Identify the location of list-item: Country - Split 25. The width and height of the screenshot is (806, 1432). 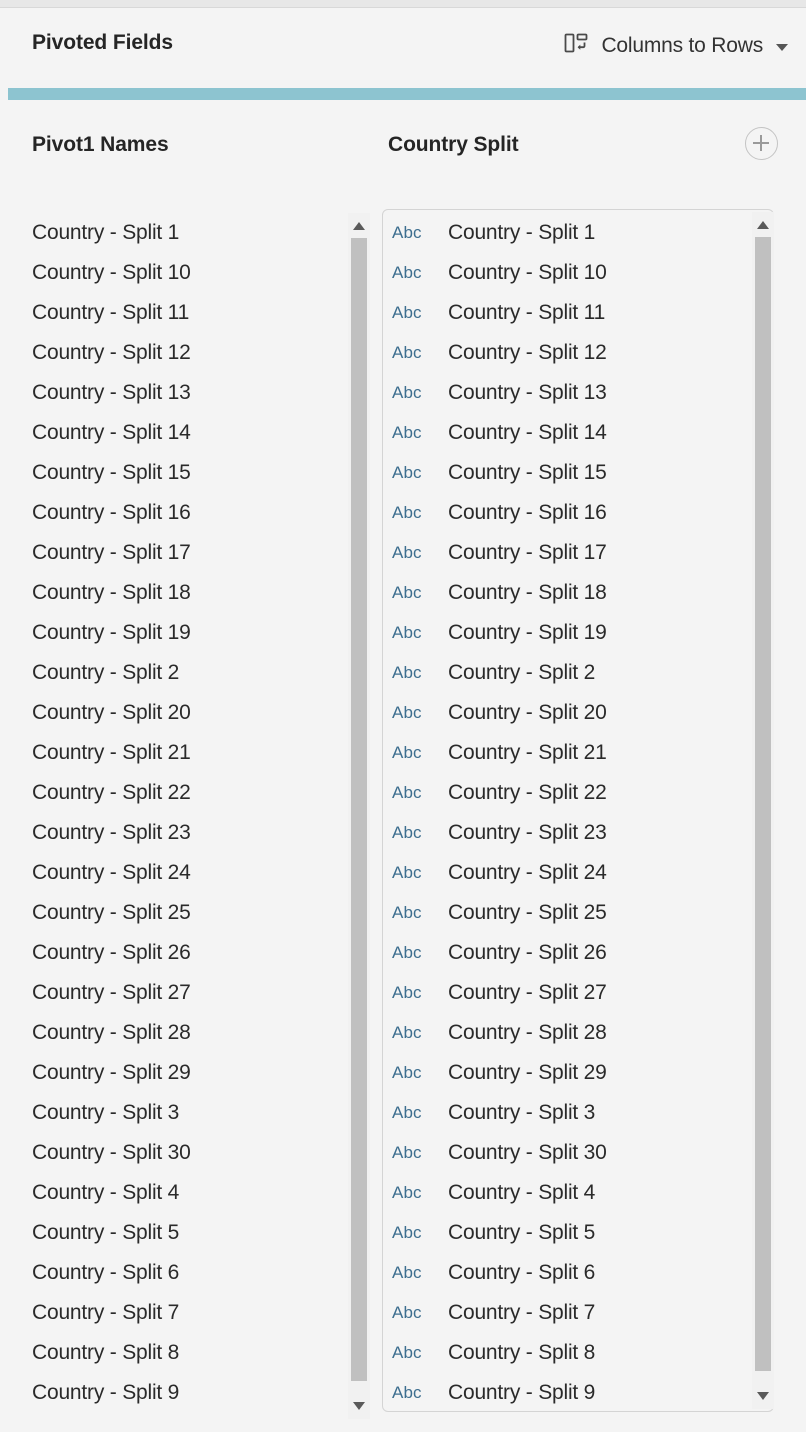
(175, 913).